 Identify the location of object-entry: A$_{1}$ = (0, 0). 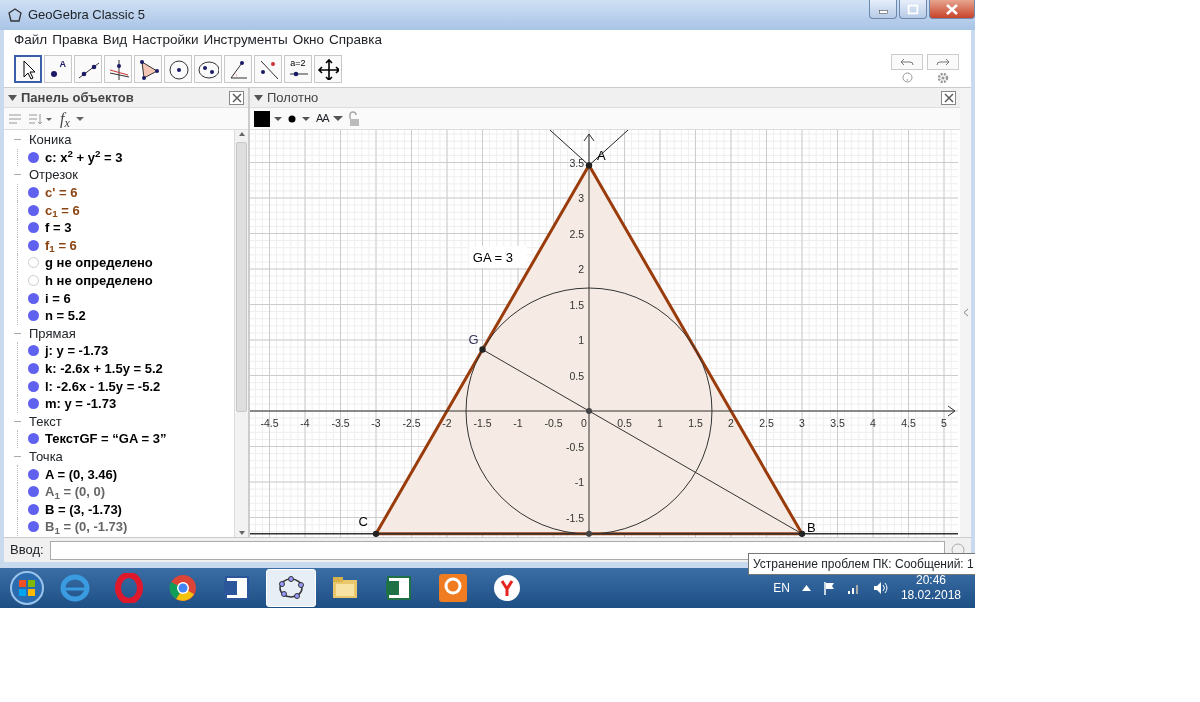
(75, 492).